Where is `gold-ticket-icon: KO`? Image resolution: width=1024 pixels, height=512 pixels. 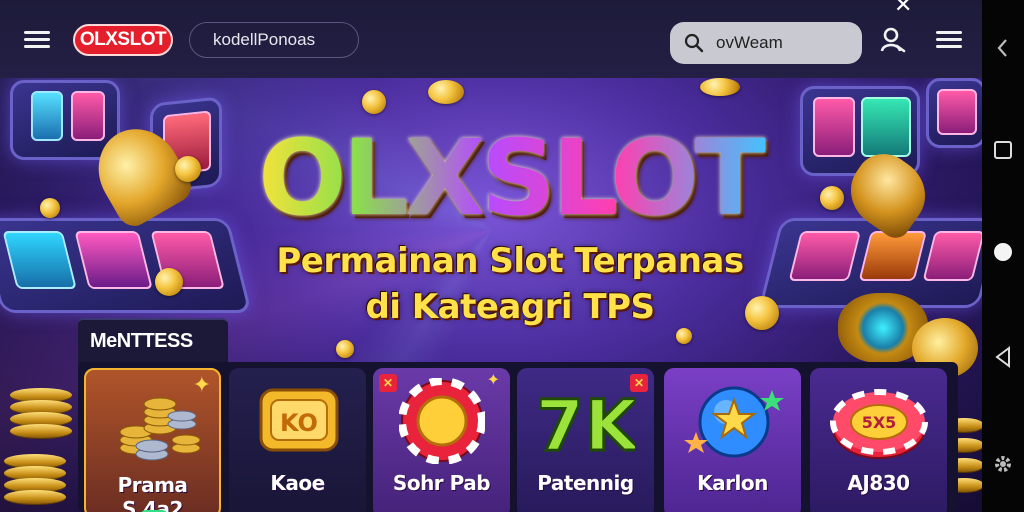 gold-ticket-icon: KO is located at coordinates (299, 420).